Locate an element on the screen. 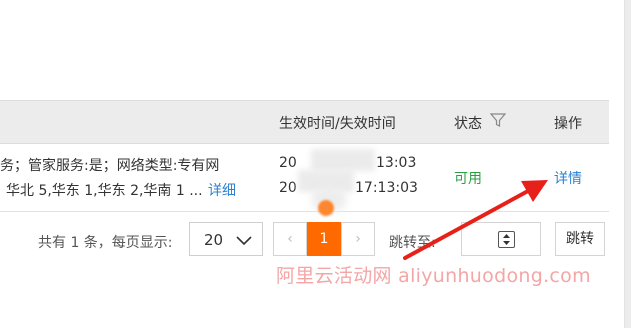 The image size is (631, 328). scrollbar is located at coordinates (628, 164).